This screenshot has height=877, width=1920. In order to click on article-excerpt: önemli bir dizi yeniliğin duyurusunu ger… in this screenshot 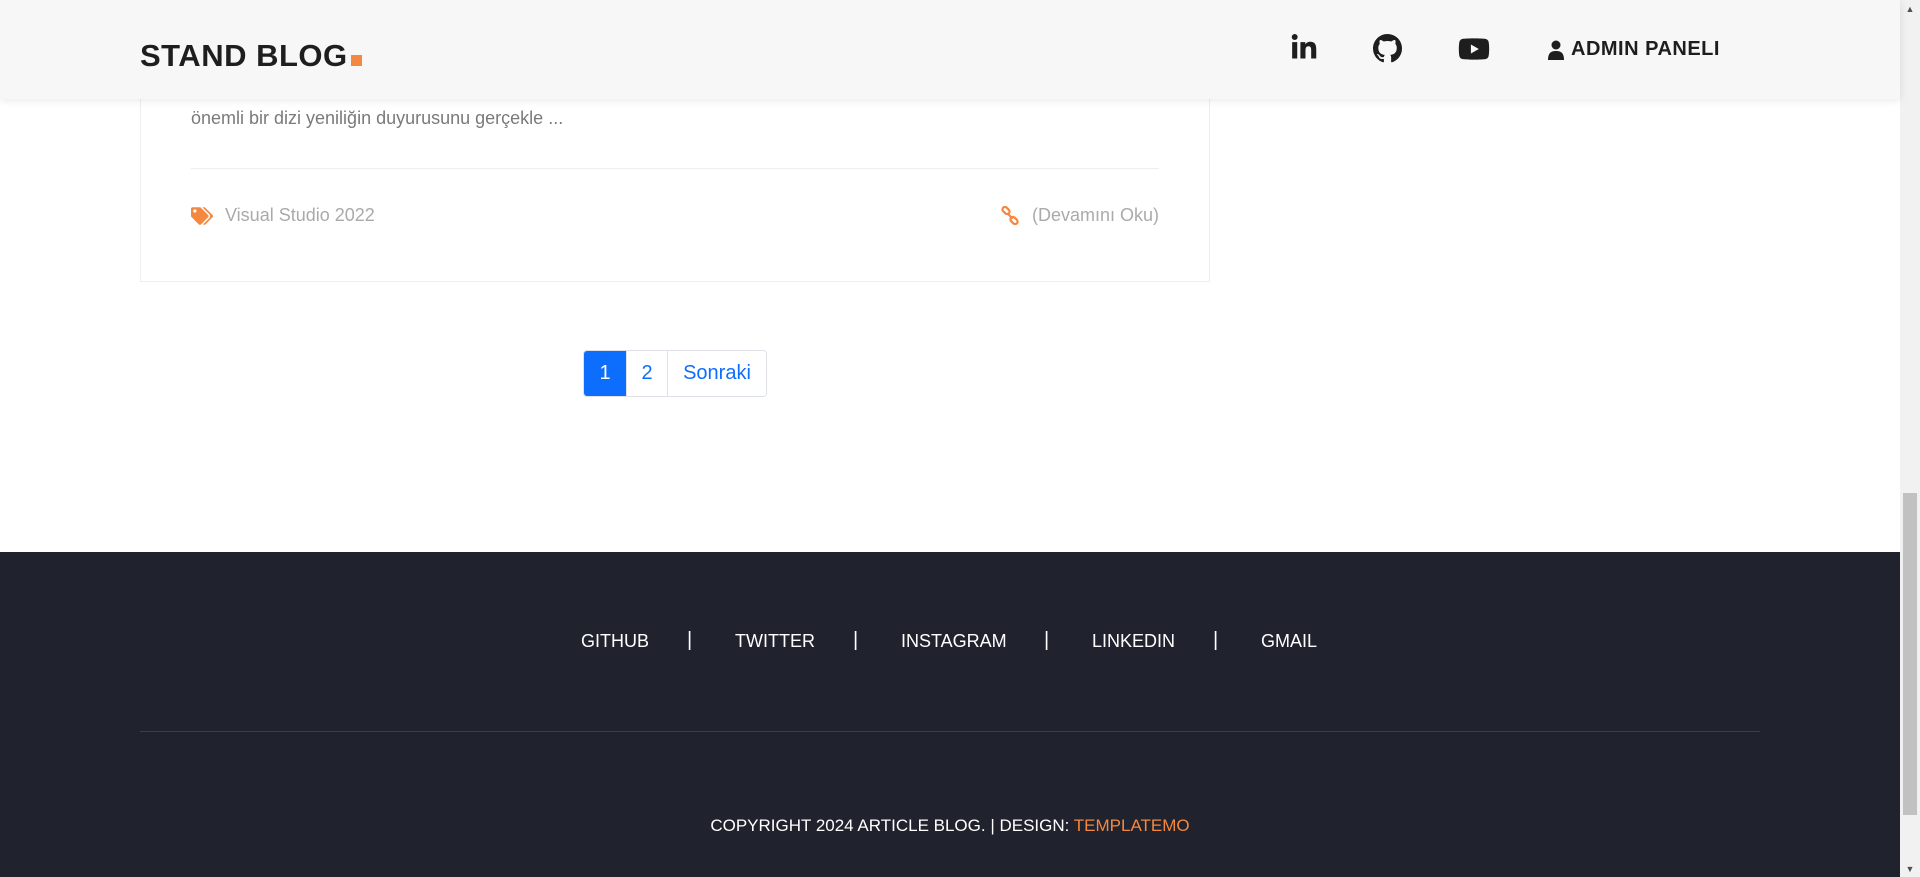, I will do `click(377, 118)`.